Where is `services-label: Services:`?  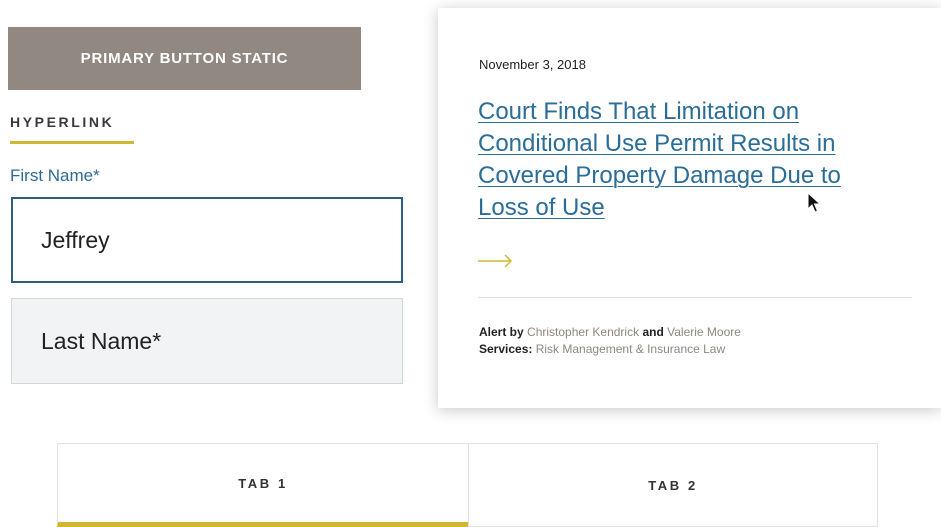
services-label: Services: is located at coordinates (506, 349).